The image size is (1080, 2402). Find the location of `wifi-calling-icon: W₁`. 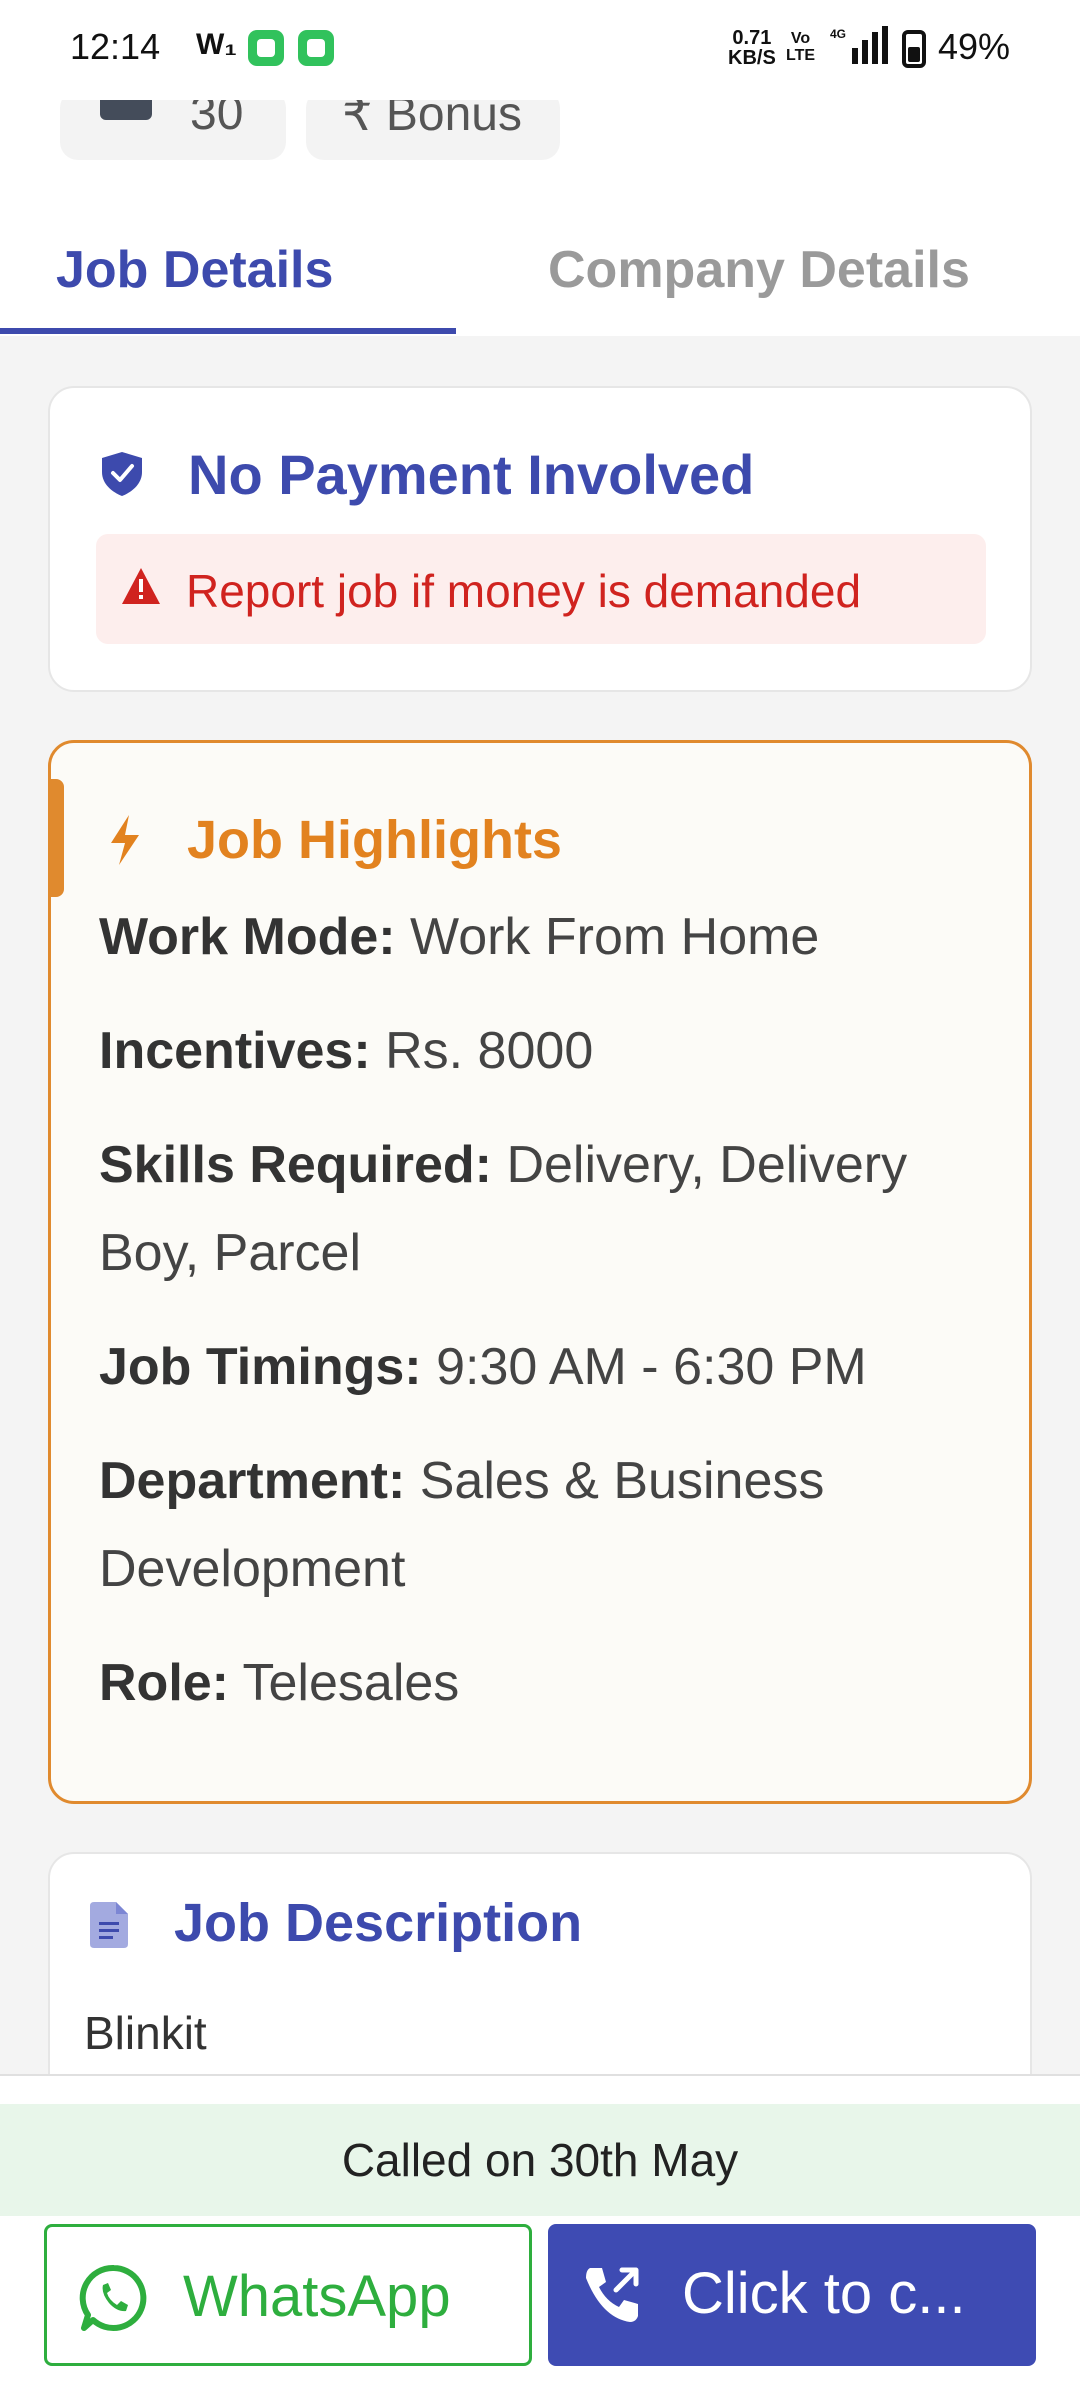

wifi-calling-icon: W₁ is located at coordinates (216, 44).